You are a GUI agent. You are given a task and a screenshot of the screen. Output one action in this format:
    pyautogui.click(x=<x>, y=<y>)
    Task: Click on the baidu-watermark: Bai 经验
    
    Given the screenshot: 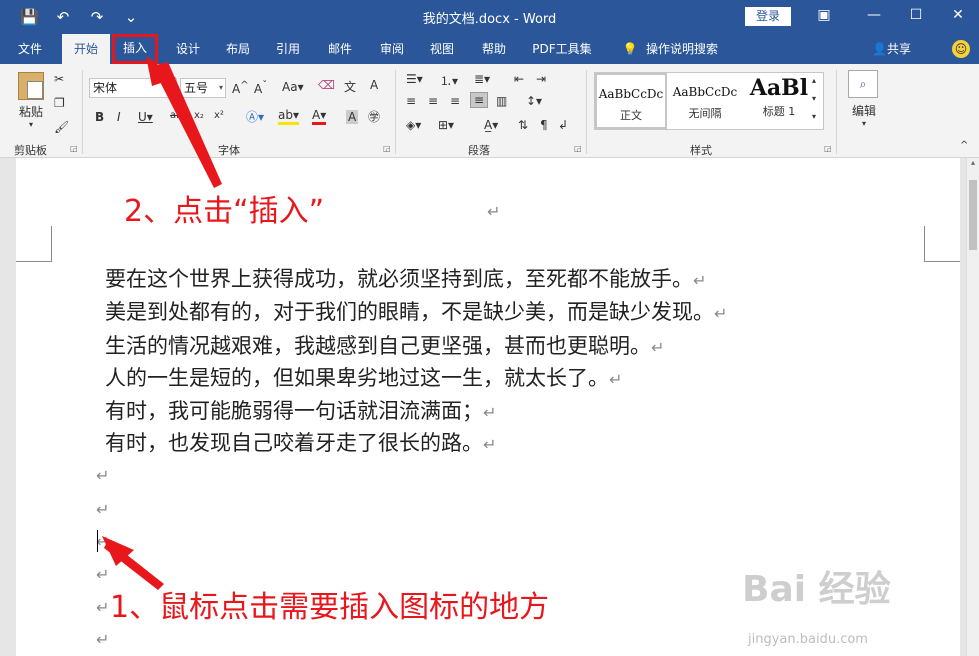 What is the action you would take?
    pyautogui.click(x=816, y=589)
    